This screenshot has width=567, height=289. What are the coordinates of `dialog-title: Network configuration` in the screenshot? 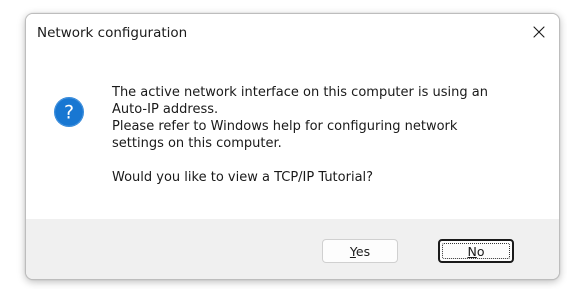 It's located at (112, 33).